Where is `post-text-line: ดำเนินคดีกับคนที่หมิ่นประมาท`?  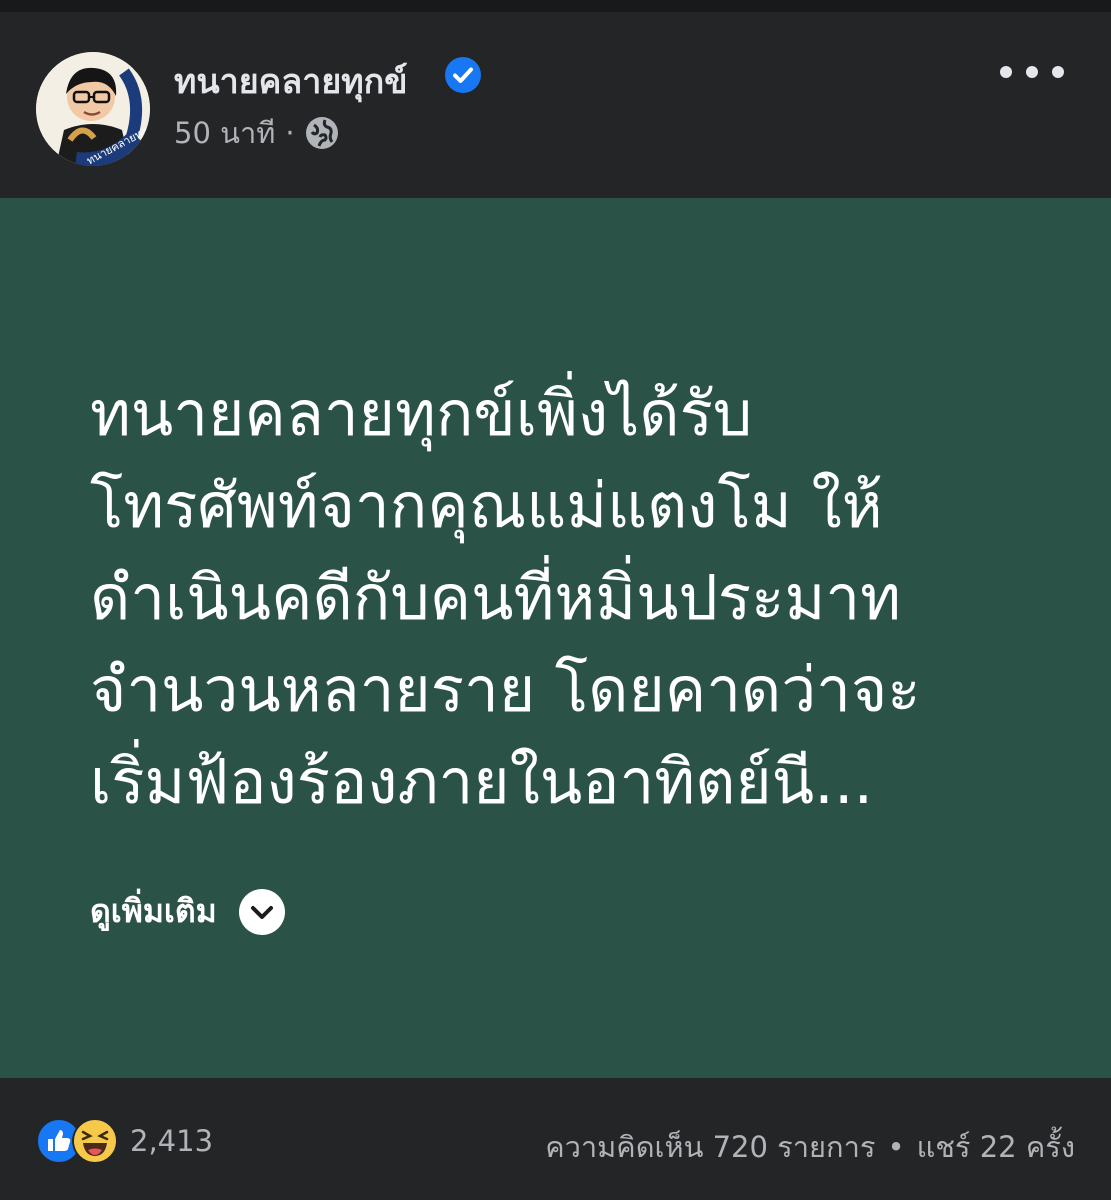 post-text-line: ดำเนินคดีกับคนที่หมิ่นประมาท is located at coordinates (496, 597).